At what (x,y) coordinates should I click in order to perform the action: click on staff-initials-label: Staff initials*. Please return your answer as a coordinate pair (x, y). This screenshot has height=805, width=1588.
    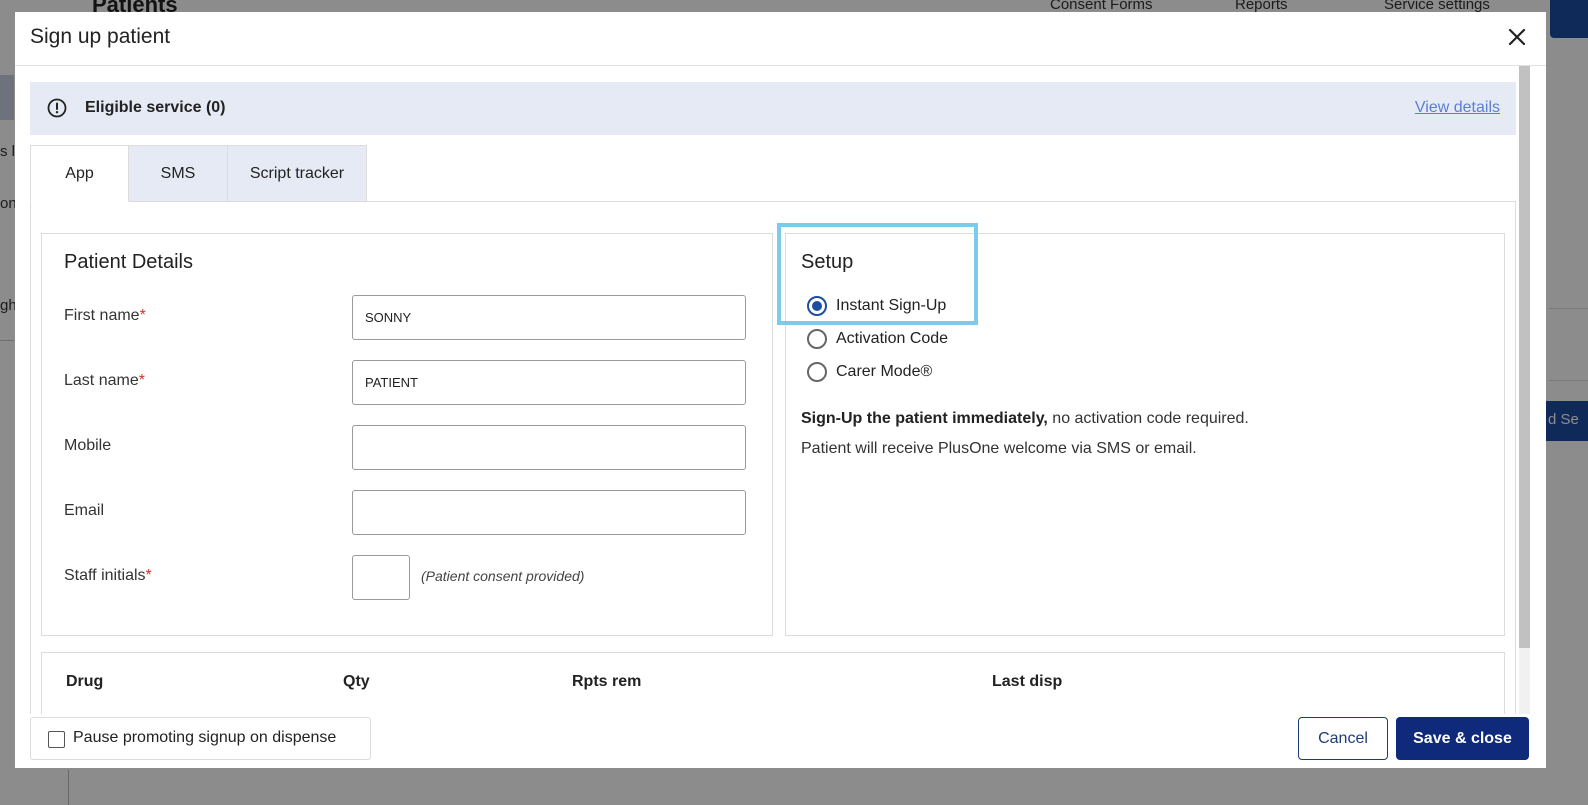
    Looking at the image, I should click on (108, 575).